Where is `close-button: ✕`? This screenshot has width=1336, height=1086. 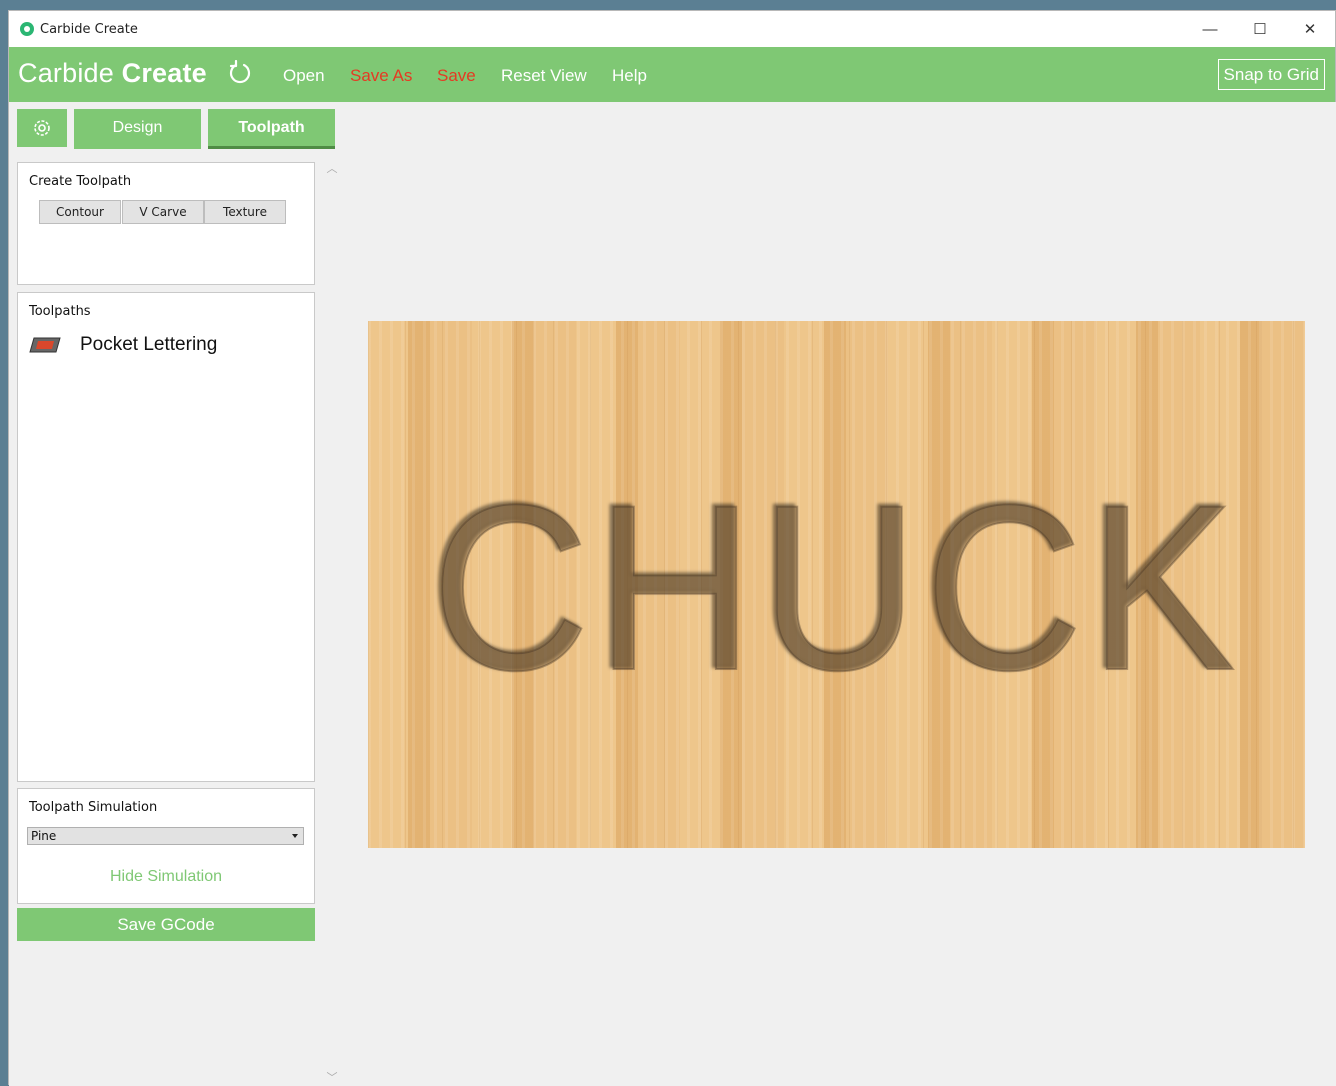 close-button: ✕ is located at coordinates (1310, 29).